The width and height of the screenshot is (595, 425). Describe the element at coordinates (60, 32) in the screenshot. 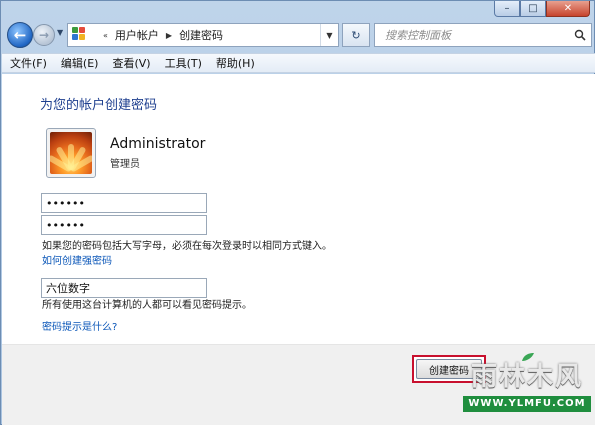

I see `recent-pages-dropdown-icon: ▼` at that location.